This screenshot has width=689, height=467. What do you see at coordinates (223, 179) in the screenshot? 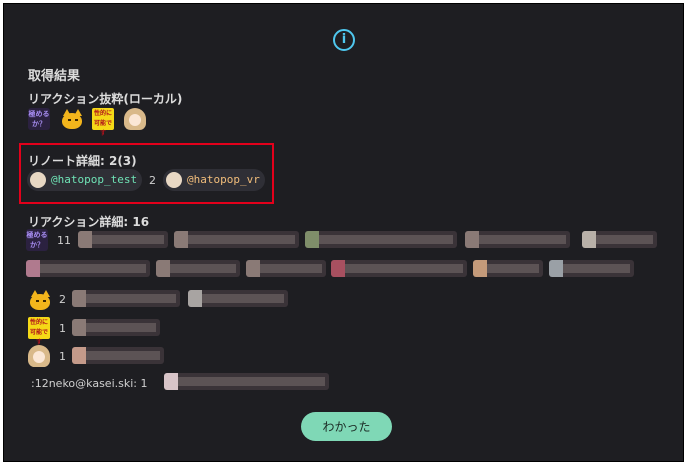
I see `renote-user-handle: @hatopop_vr` at bounding box center [223, 179].